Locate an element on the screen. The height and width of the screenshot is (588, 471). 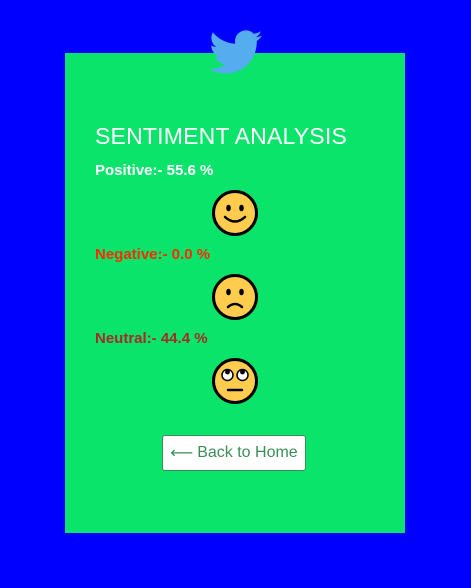
negative-label: Negative:- 0.0 % is located at coordinates (153, 254).